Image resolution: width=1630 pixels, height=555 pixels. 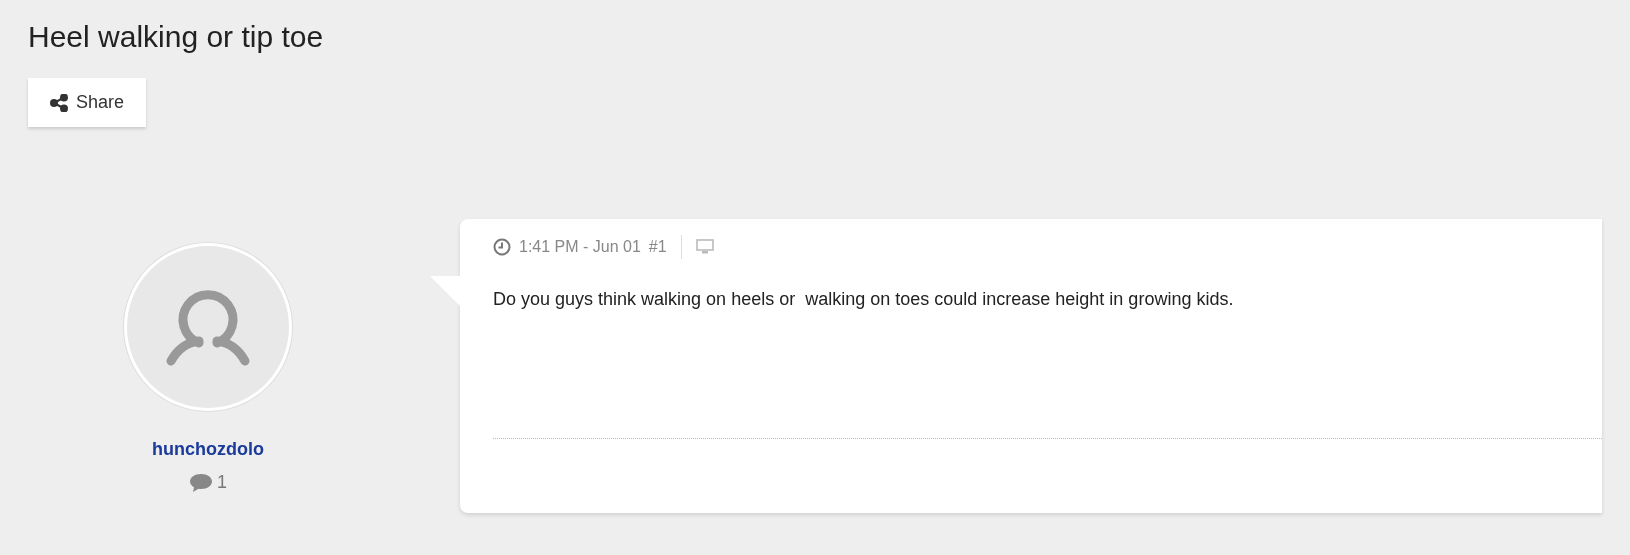 I want to click on username-link: hunchozdolo, so click(x=208, y=449).